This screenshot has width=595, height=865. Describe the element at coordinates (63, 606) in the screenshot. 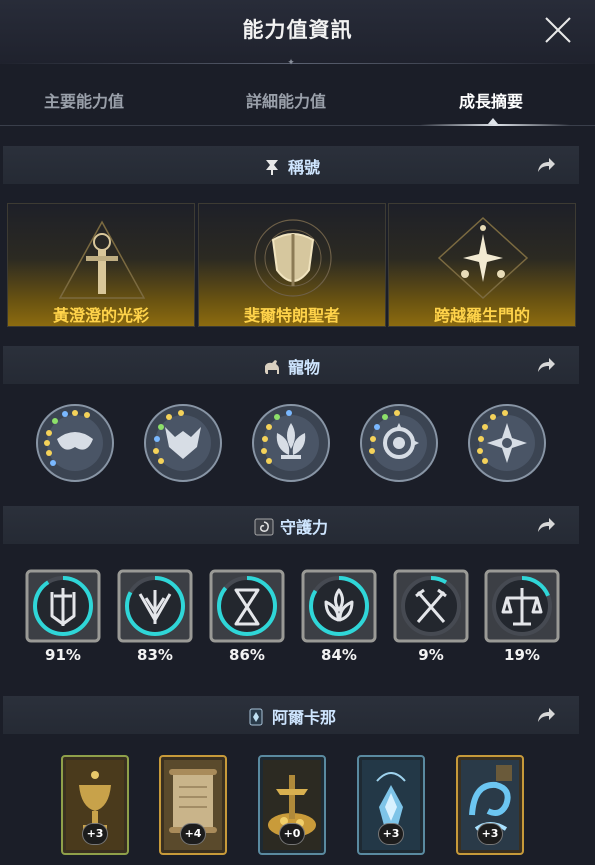

I see `guardian-sword-shield-guardian-icon` at that location.